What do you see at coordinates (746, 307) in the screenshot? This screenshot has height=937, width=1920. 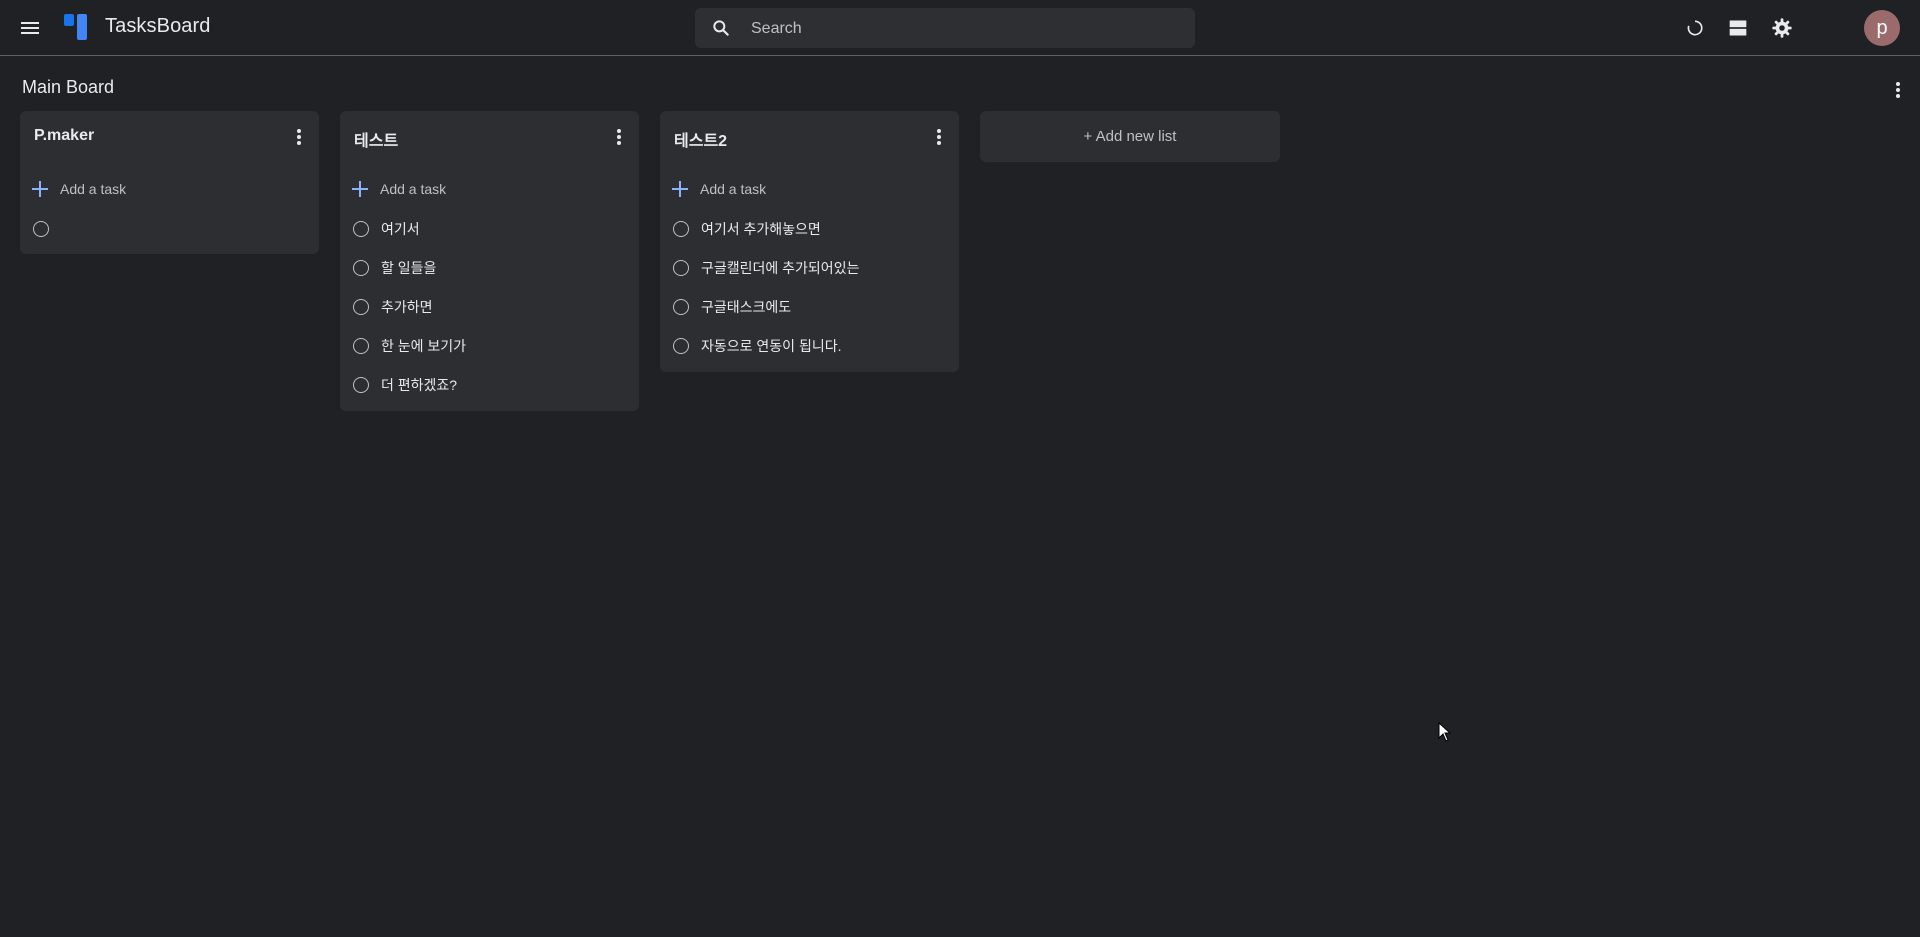 I see `task-text: 구글태스크에도` at bounding box center [746, 307].